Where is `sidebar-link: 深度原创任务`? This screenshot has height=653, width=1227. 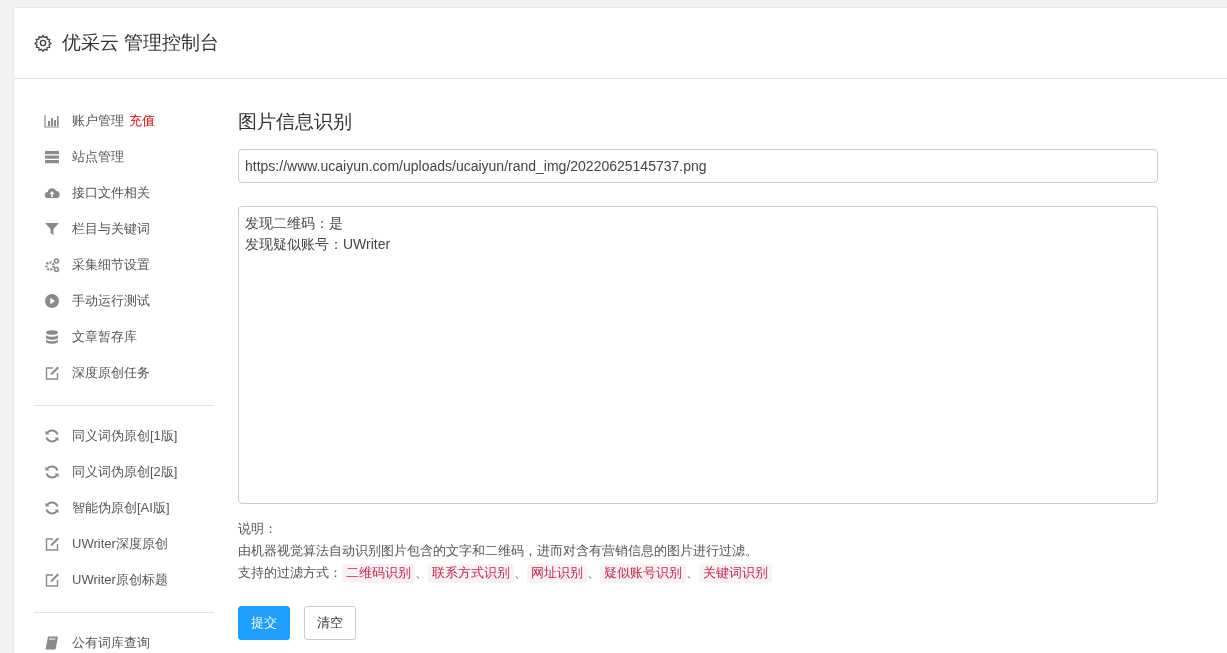
sidebar-link: 深度原创任务 is located at coordinates (111, 373).